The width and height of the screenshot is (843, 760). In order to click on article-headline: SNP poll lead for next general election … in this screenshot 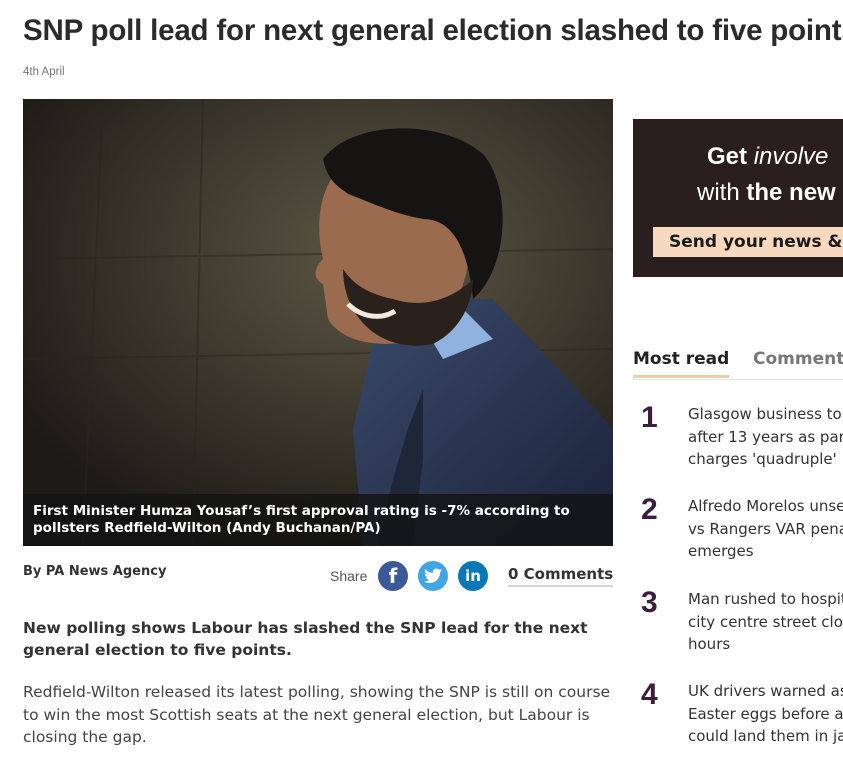, I will do `click(433, 30)`.